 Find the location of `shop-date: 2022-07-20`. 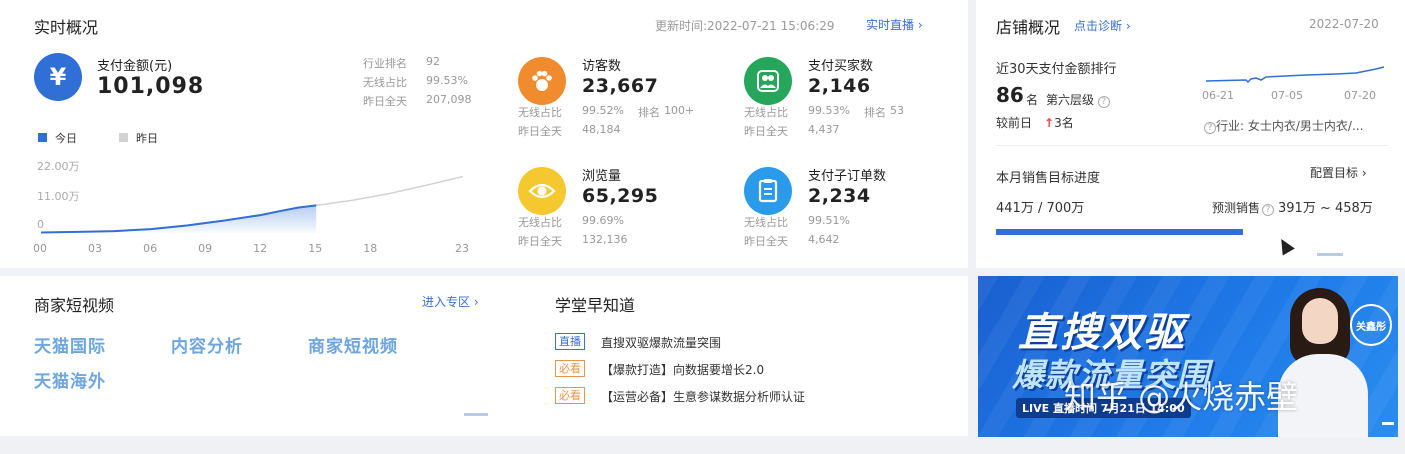

shop-date: 2022-07-20 is located at coordinates (1344, 24).